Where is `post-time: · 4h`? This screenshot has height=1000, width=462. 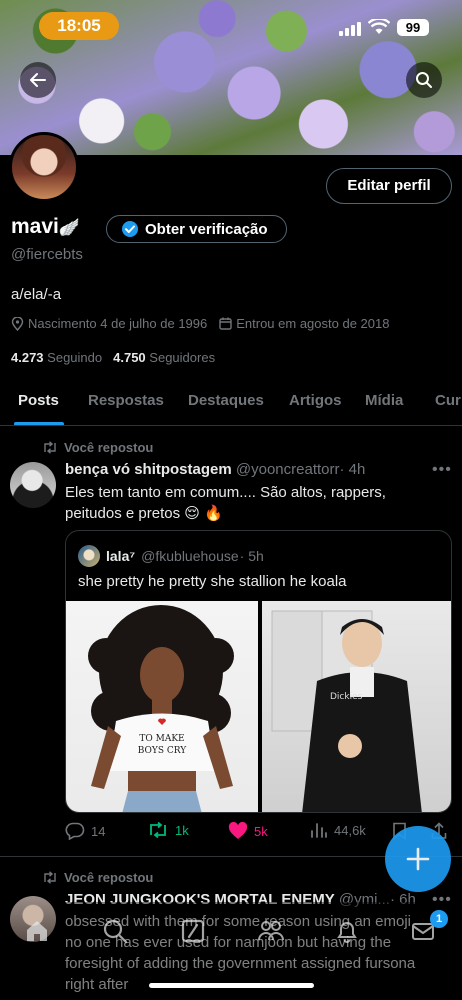
post-time: · 4h is located at coordinates (352, 469).